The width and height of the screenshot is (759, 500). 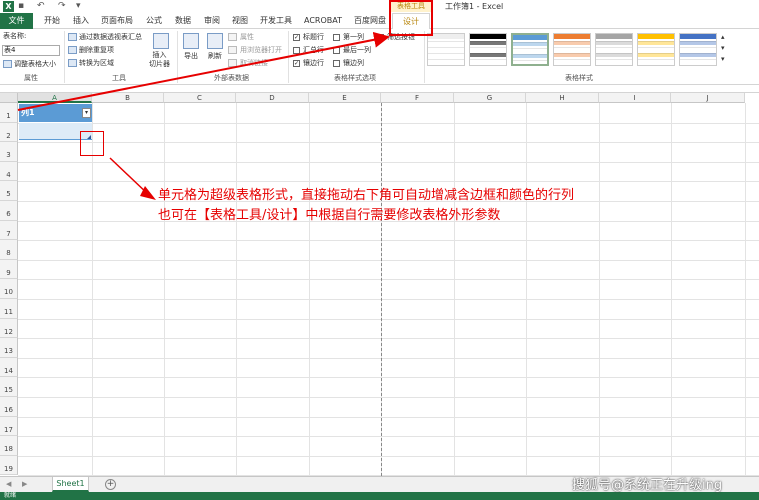 What do you see at coordinates (72, 63) in the screenshot?
I see `convert-range-icon` at bounding box center [72, 63].